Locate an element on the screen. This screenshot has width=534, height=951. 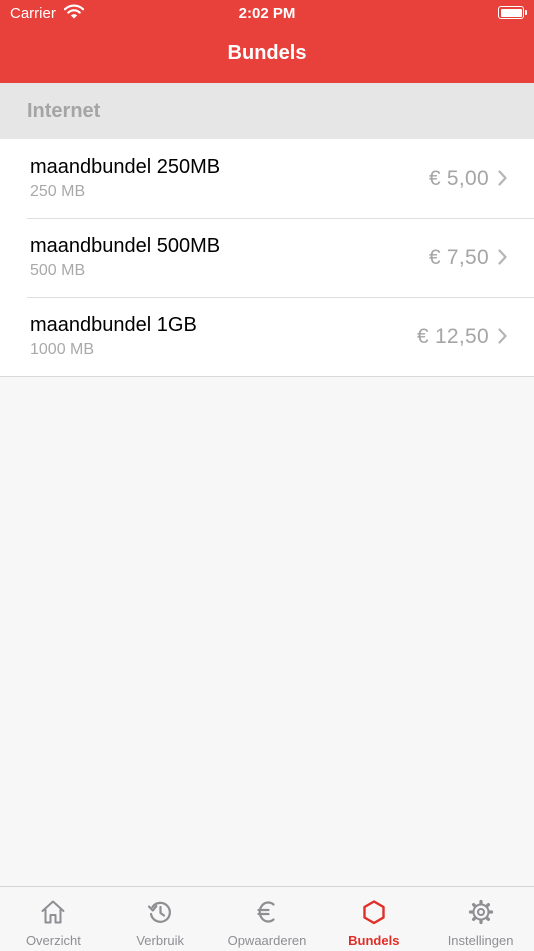
history-icon is located at coordinates (160, 912).